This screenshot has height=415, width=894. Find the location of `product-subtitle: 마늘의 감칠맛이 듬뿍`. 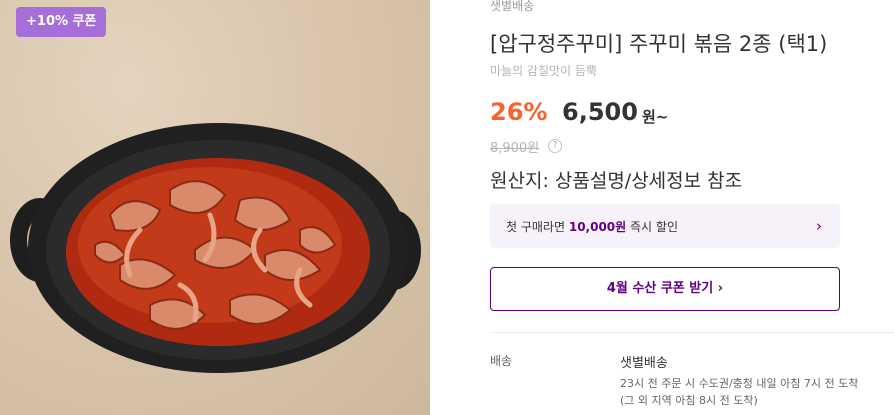

product-subtitle: 마늘의 감칠맛이 듬뿍 is located at coordinates (543, 71).